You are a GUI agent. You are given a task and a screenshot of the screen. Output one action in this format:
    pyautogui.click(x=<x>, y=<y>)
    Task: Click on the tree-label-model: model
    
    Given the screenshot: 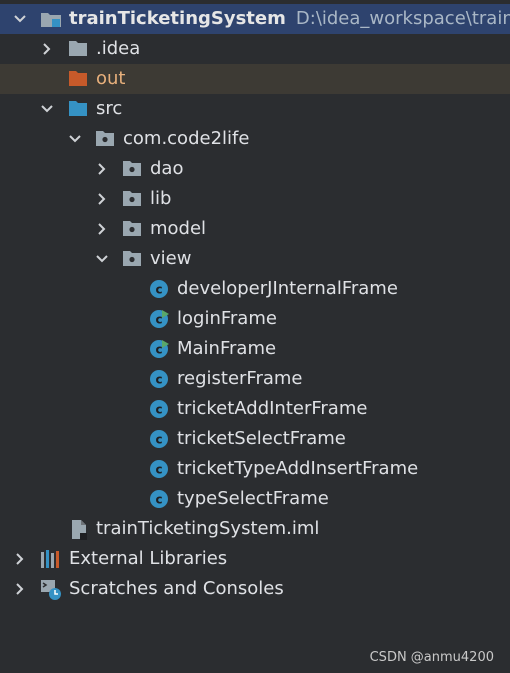 What is the action you would take?
    pyautogui.click(x=178, y=228)
    